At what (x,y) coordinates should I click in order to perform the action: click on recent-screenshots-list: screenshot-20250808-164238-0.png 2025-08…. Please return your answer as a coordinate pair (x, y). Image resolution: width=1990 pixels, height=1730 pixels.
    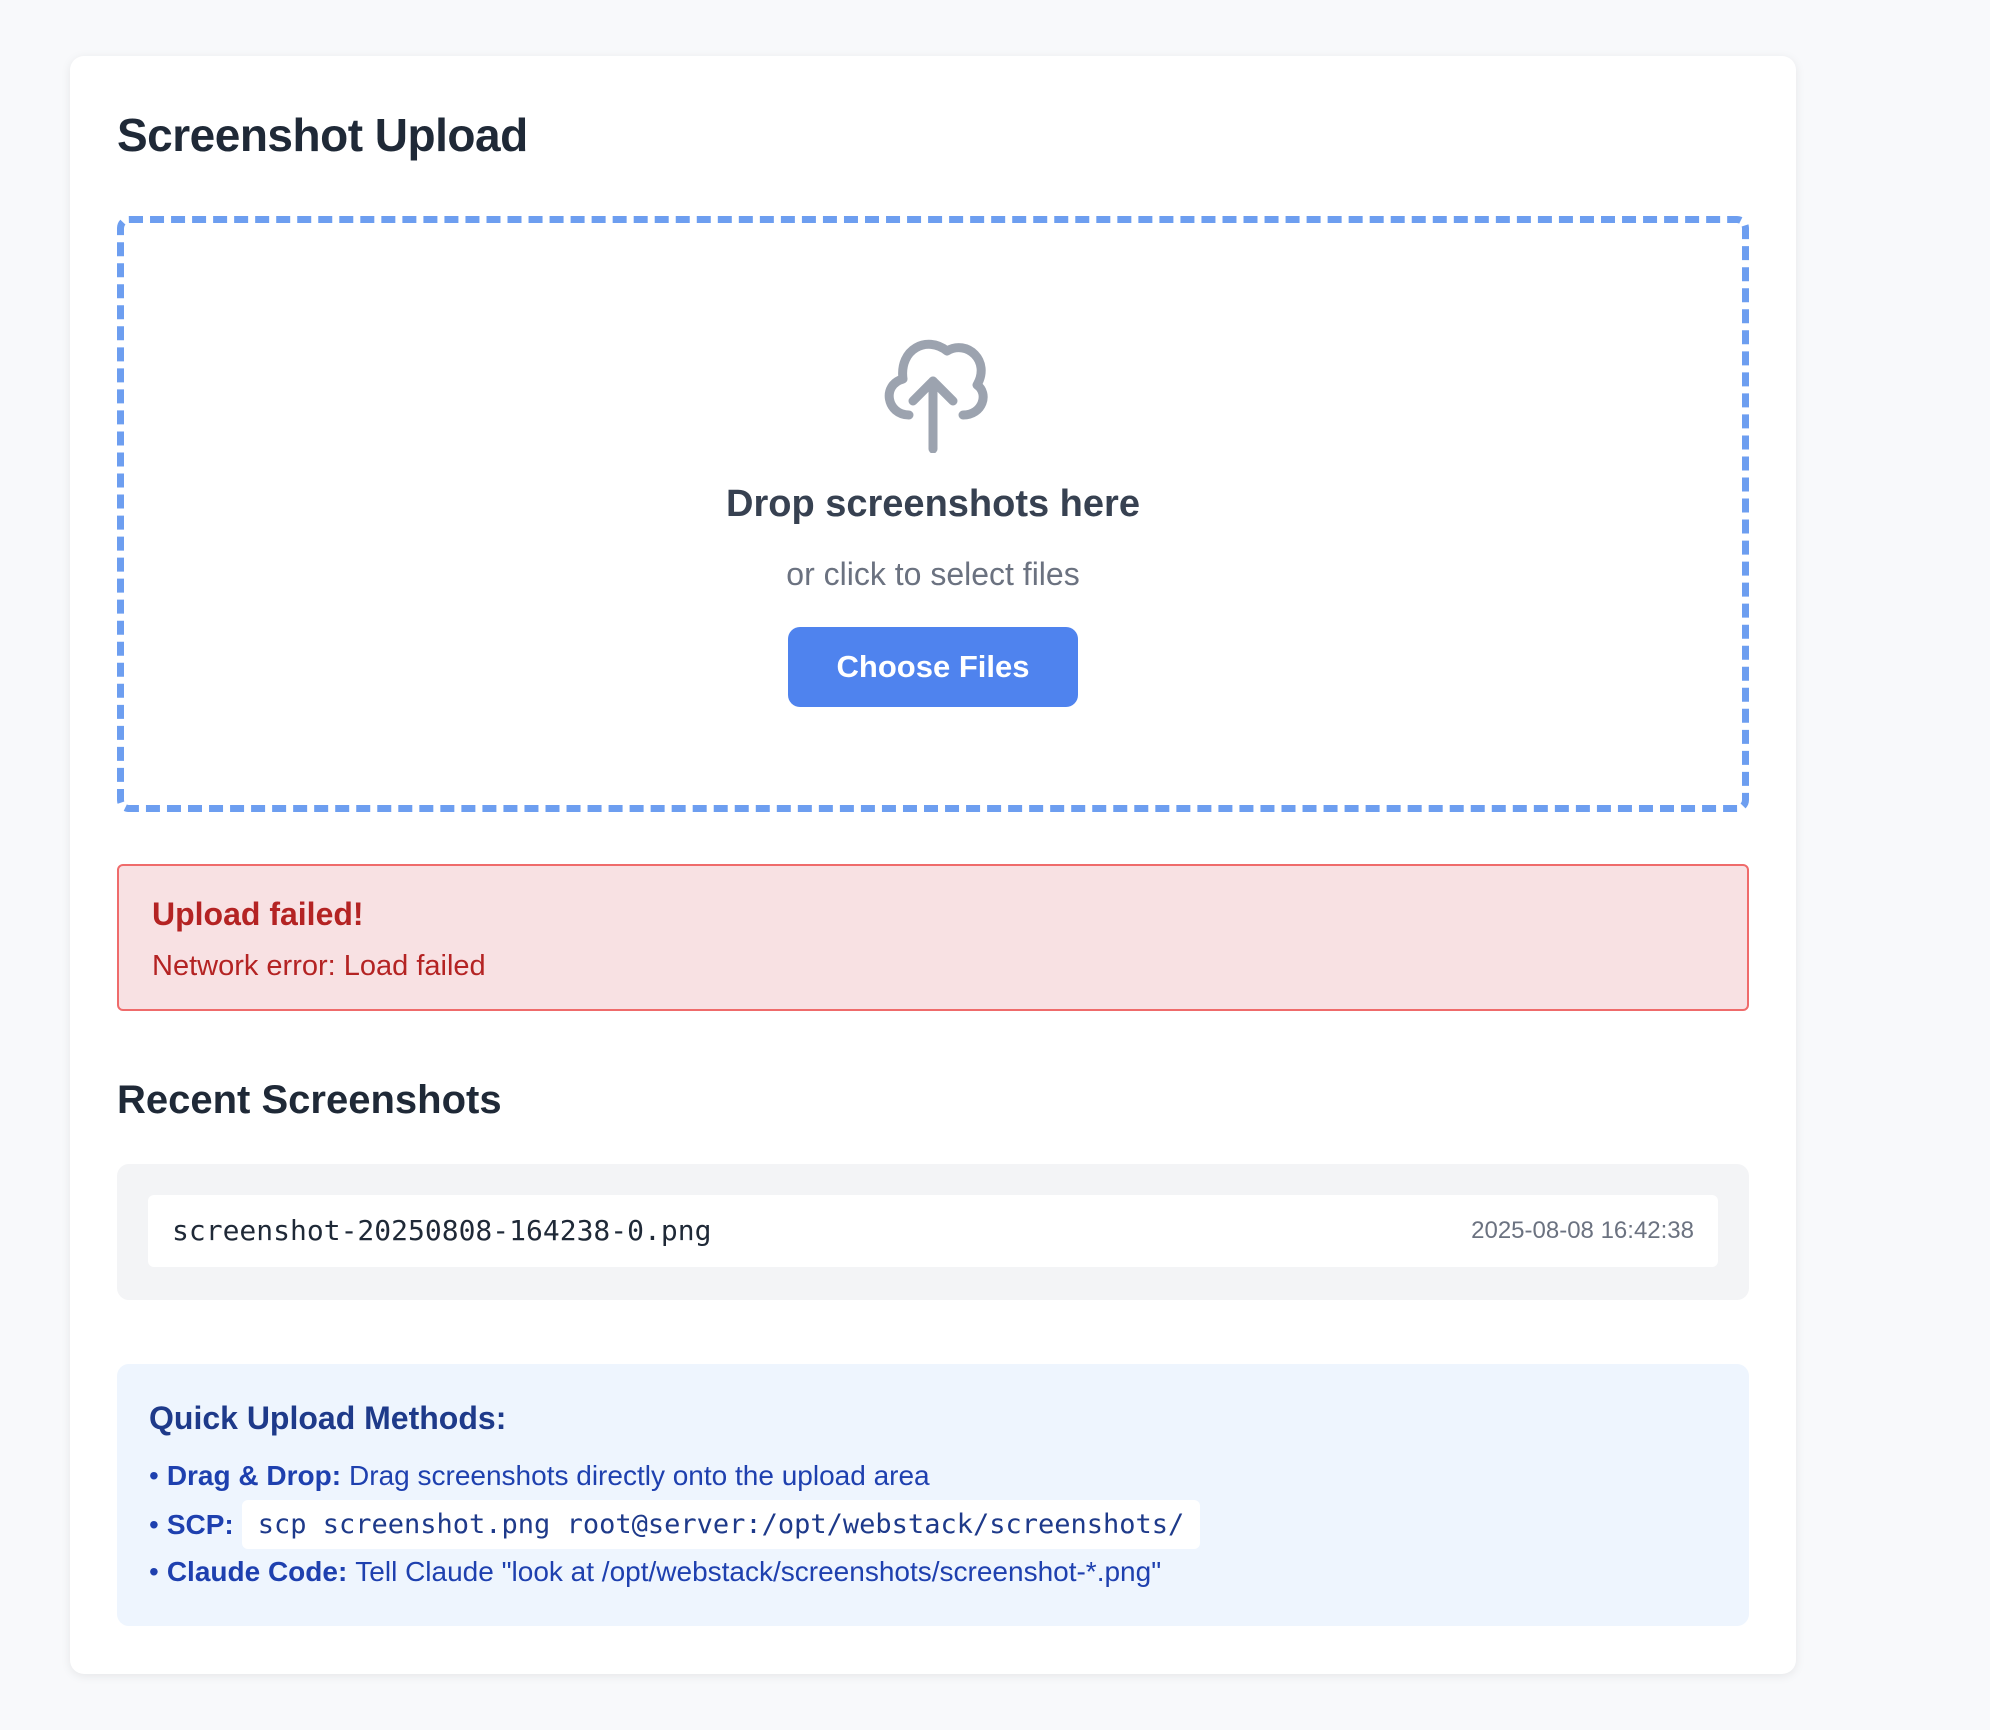
    Looking at the image, I should click on (933, 1232).